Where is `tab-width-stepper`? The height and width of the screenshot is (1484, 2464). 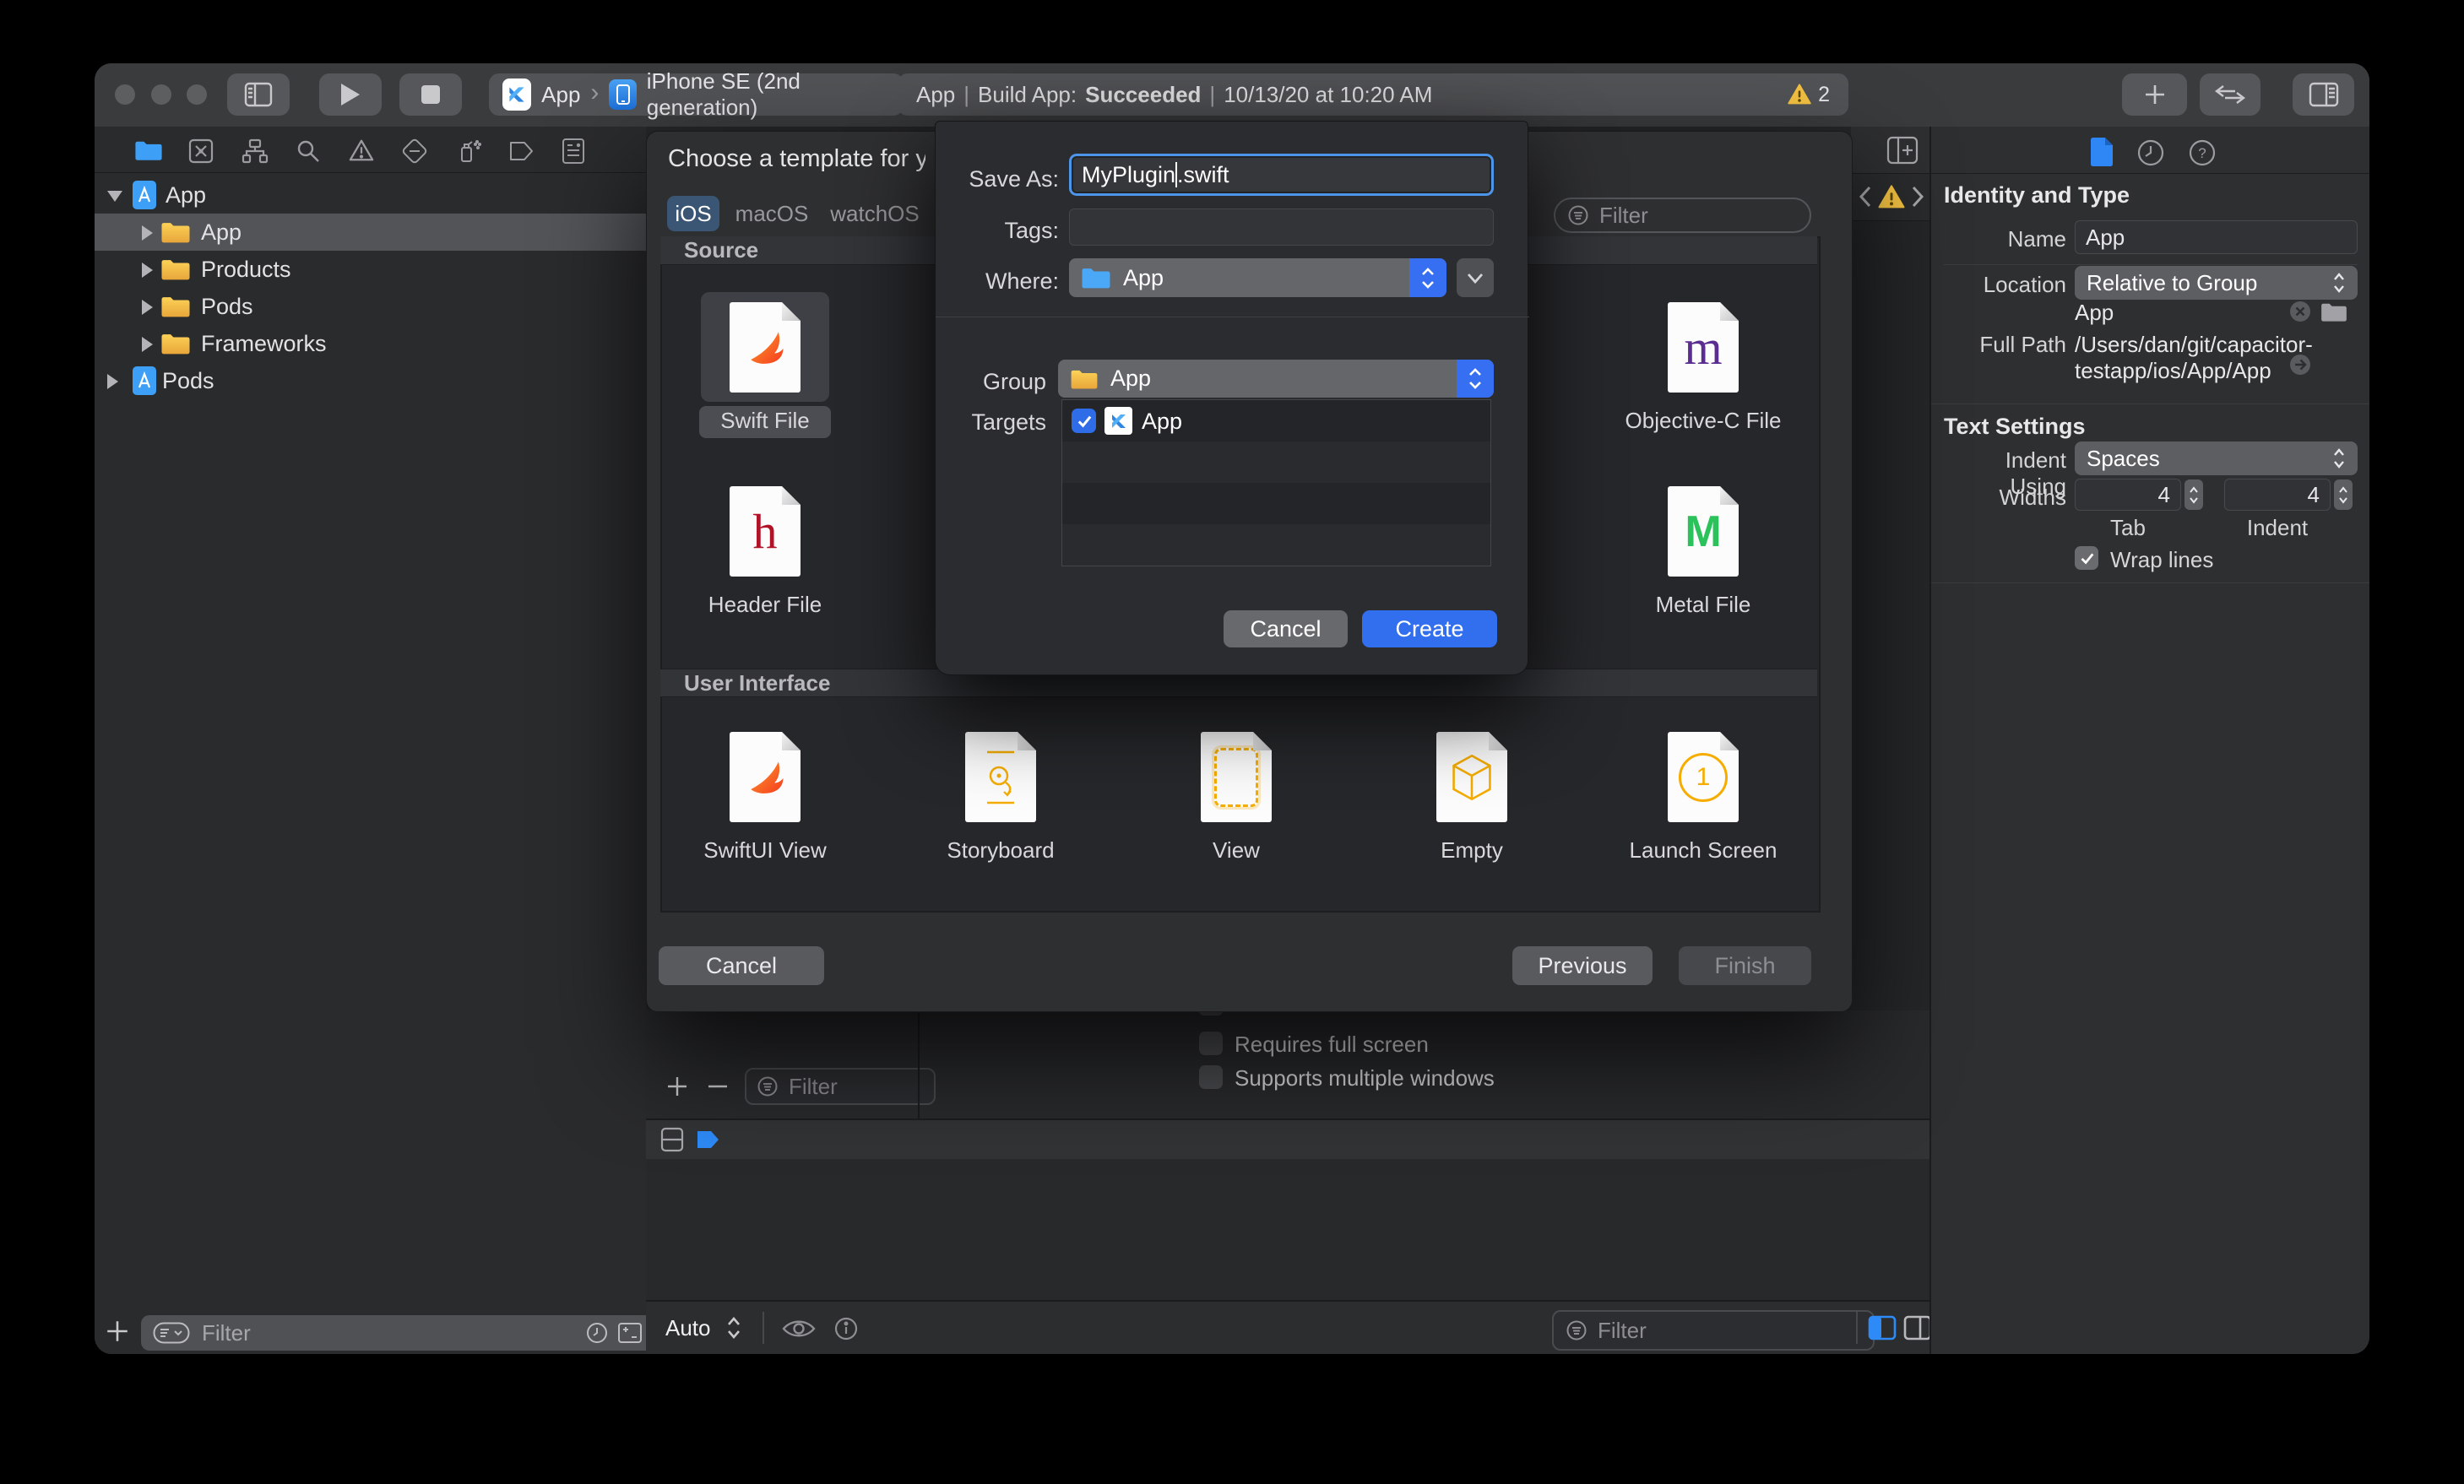 tab-width-stepper is located at coordinates (2193, 494).